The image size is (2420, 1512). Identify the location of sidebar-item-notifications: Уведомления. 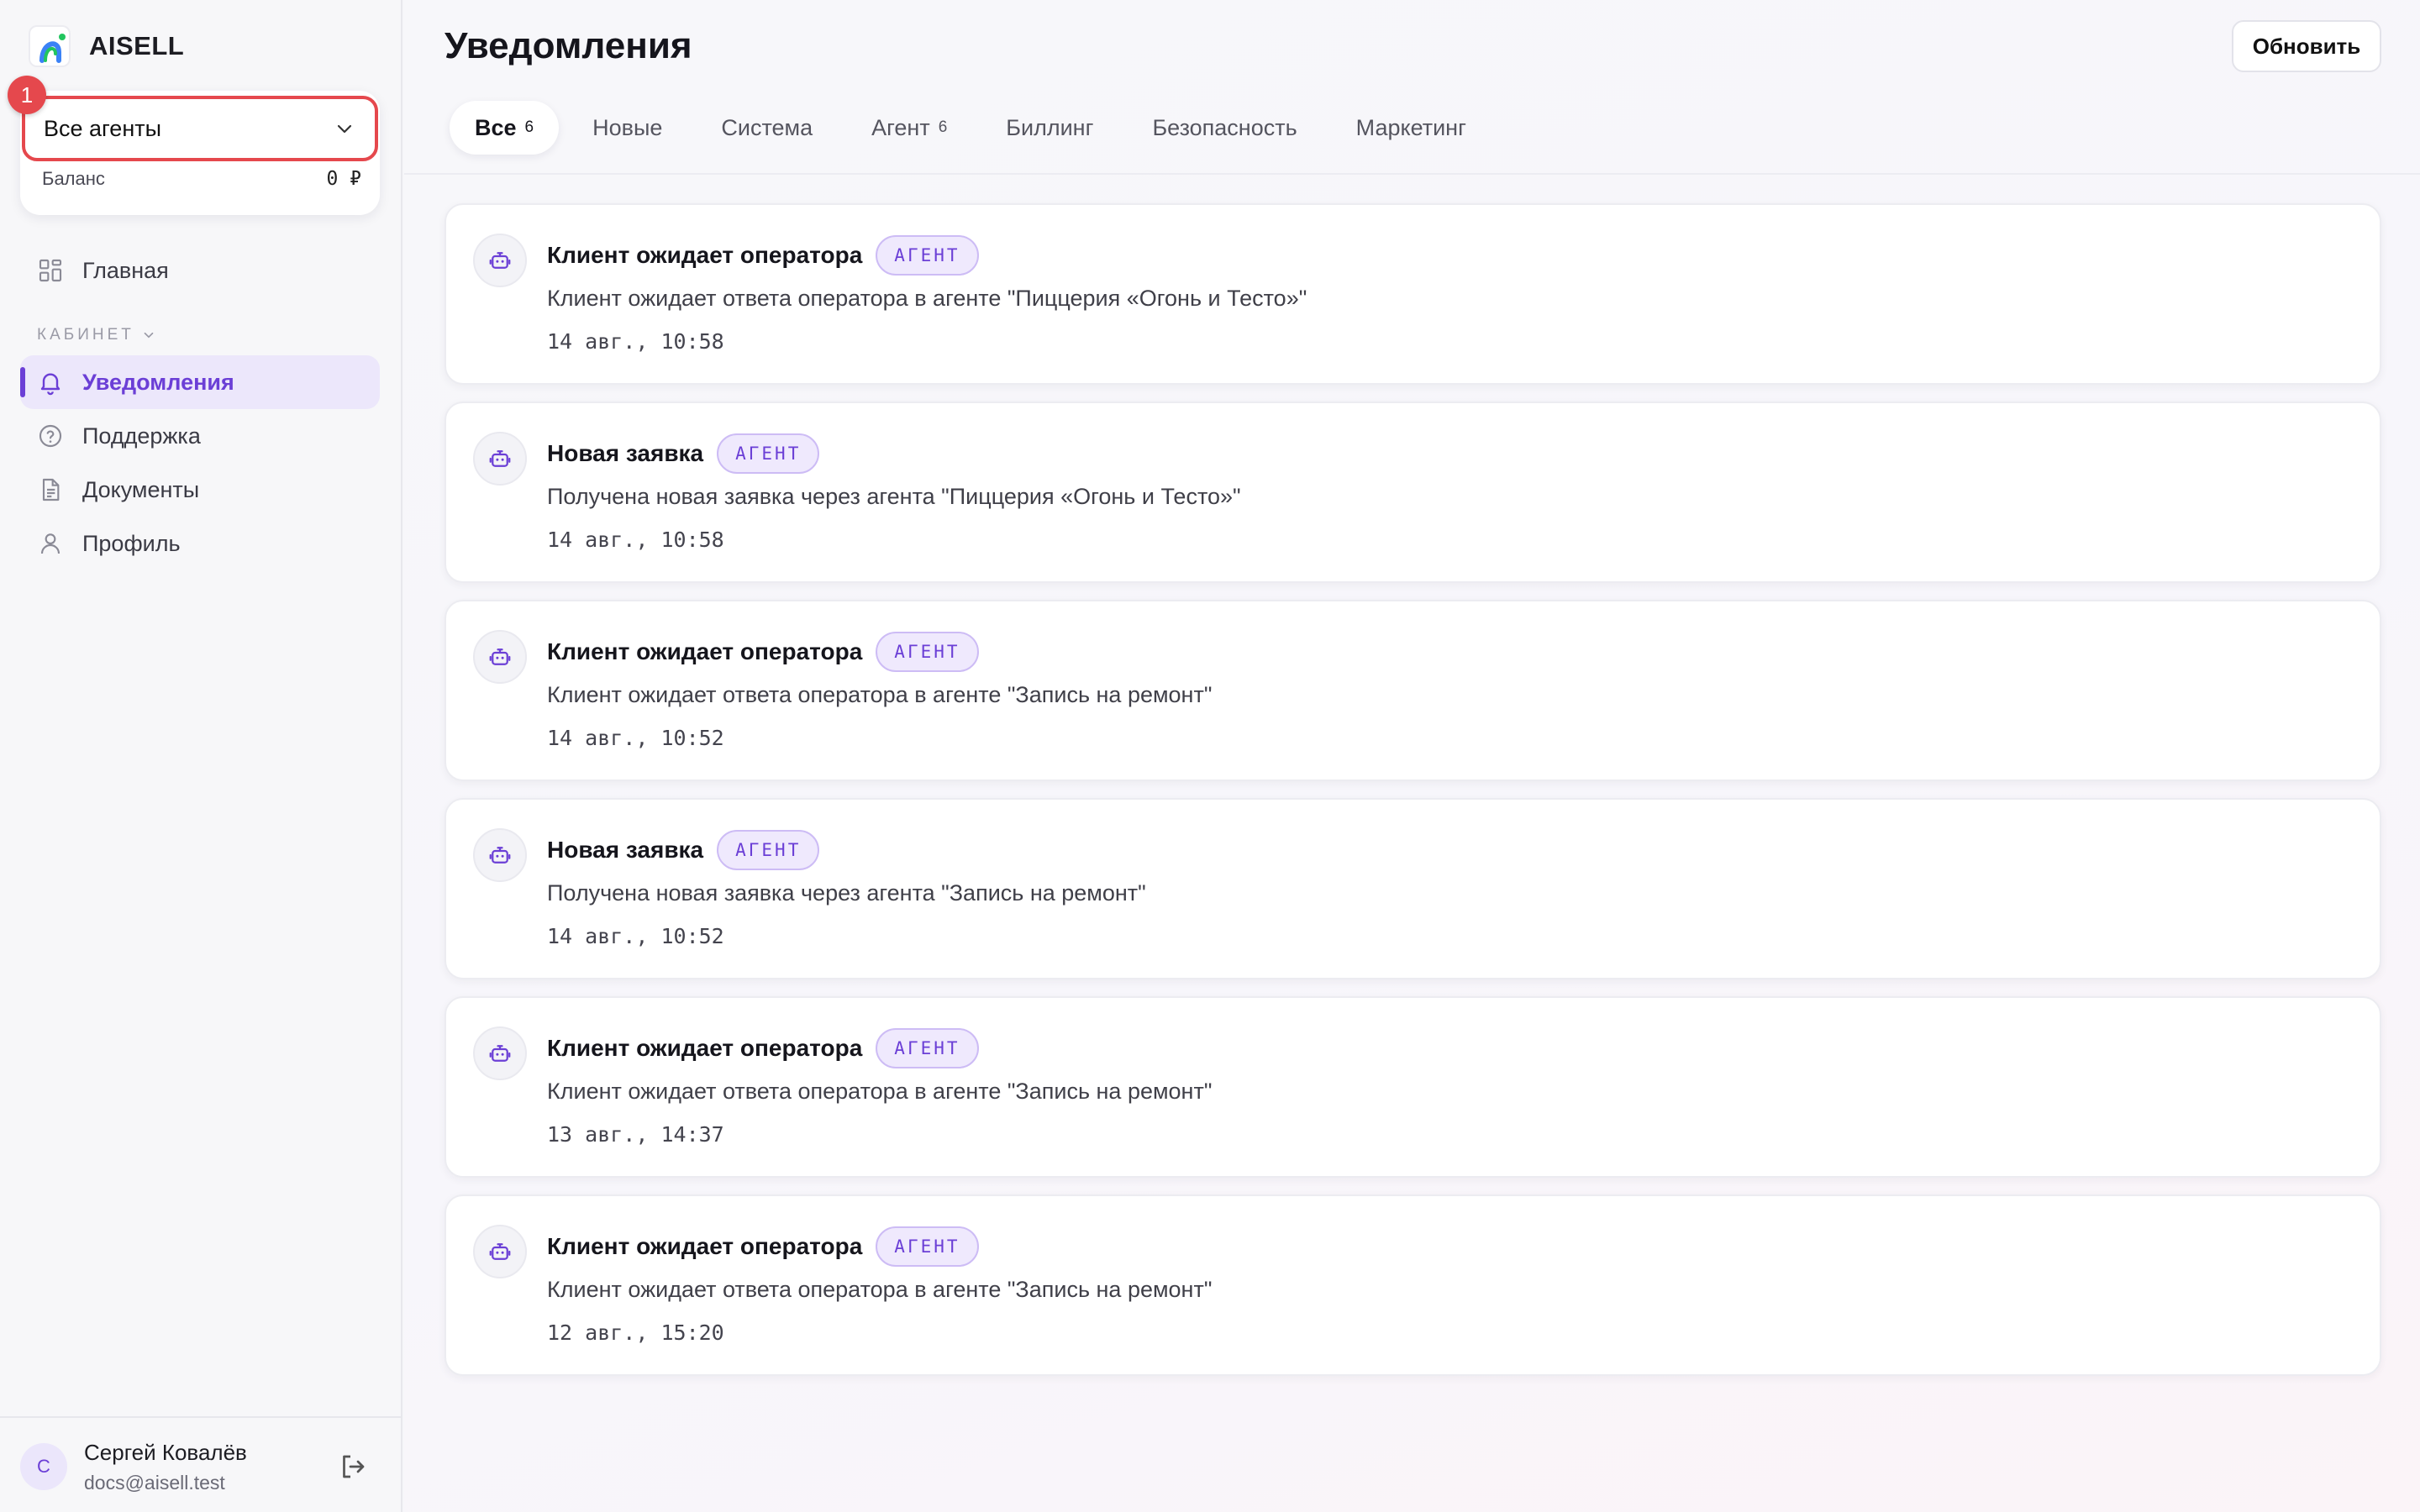
(200, 382).